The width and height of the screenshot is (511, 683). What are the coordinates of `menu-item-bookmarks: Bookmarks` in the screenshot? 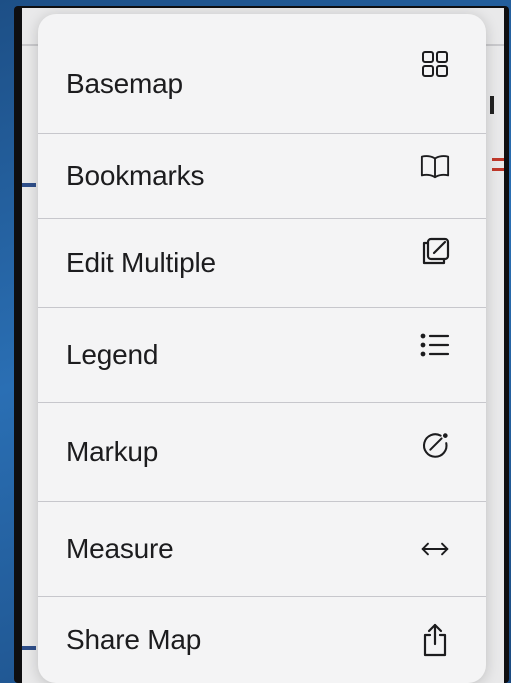 It's located at (262, 176).